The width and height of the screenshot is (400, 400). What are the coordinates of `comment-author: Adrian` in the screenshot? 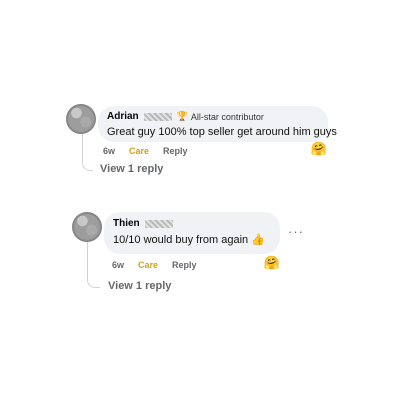 It's located at (123, 116).